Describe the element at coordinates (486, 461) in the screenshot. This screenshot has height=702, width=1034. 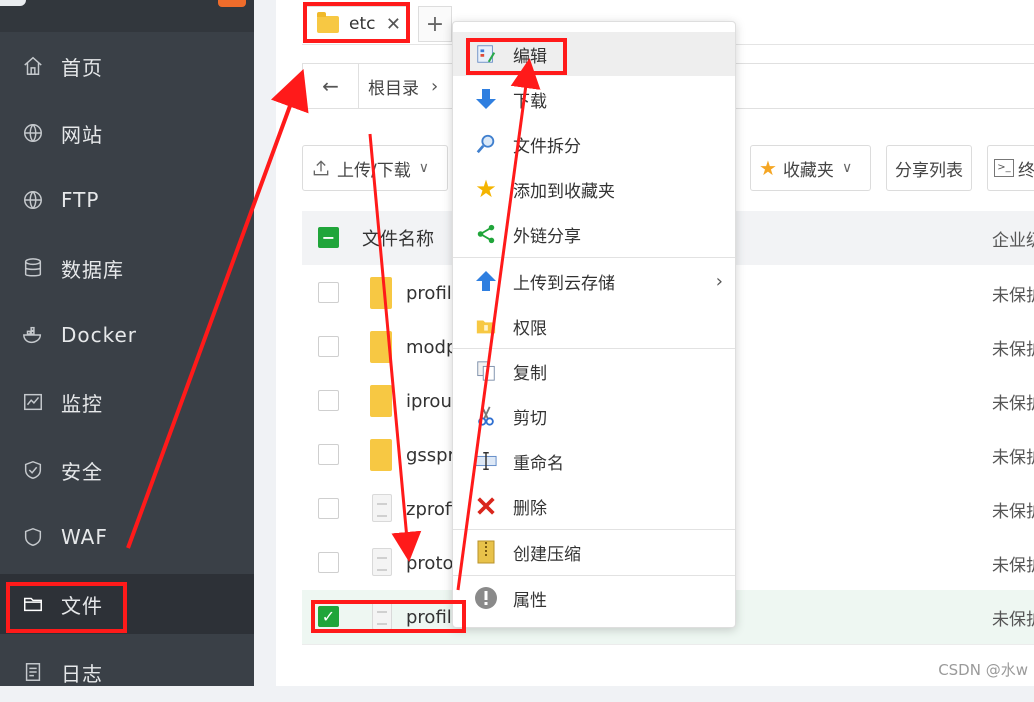
I see `rename-icon` at that location.